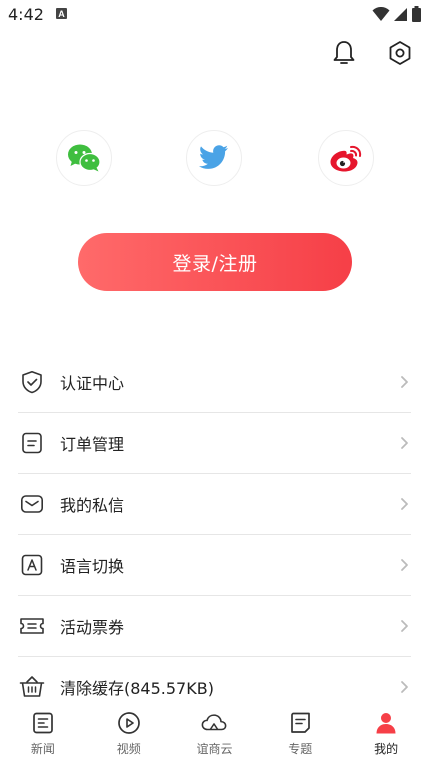 This screenshot has width=429, height=762. I want to click on twitter-icon, so click(213, 157).